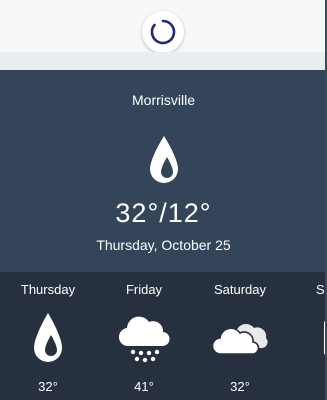 This screenshot has height=400, width=327. Describe the element at coordinates (144, 386) in the screenshot. I see `forecast-day-temp: 41°` at that location.